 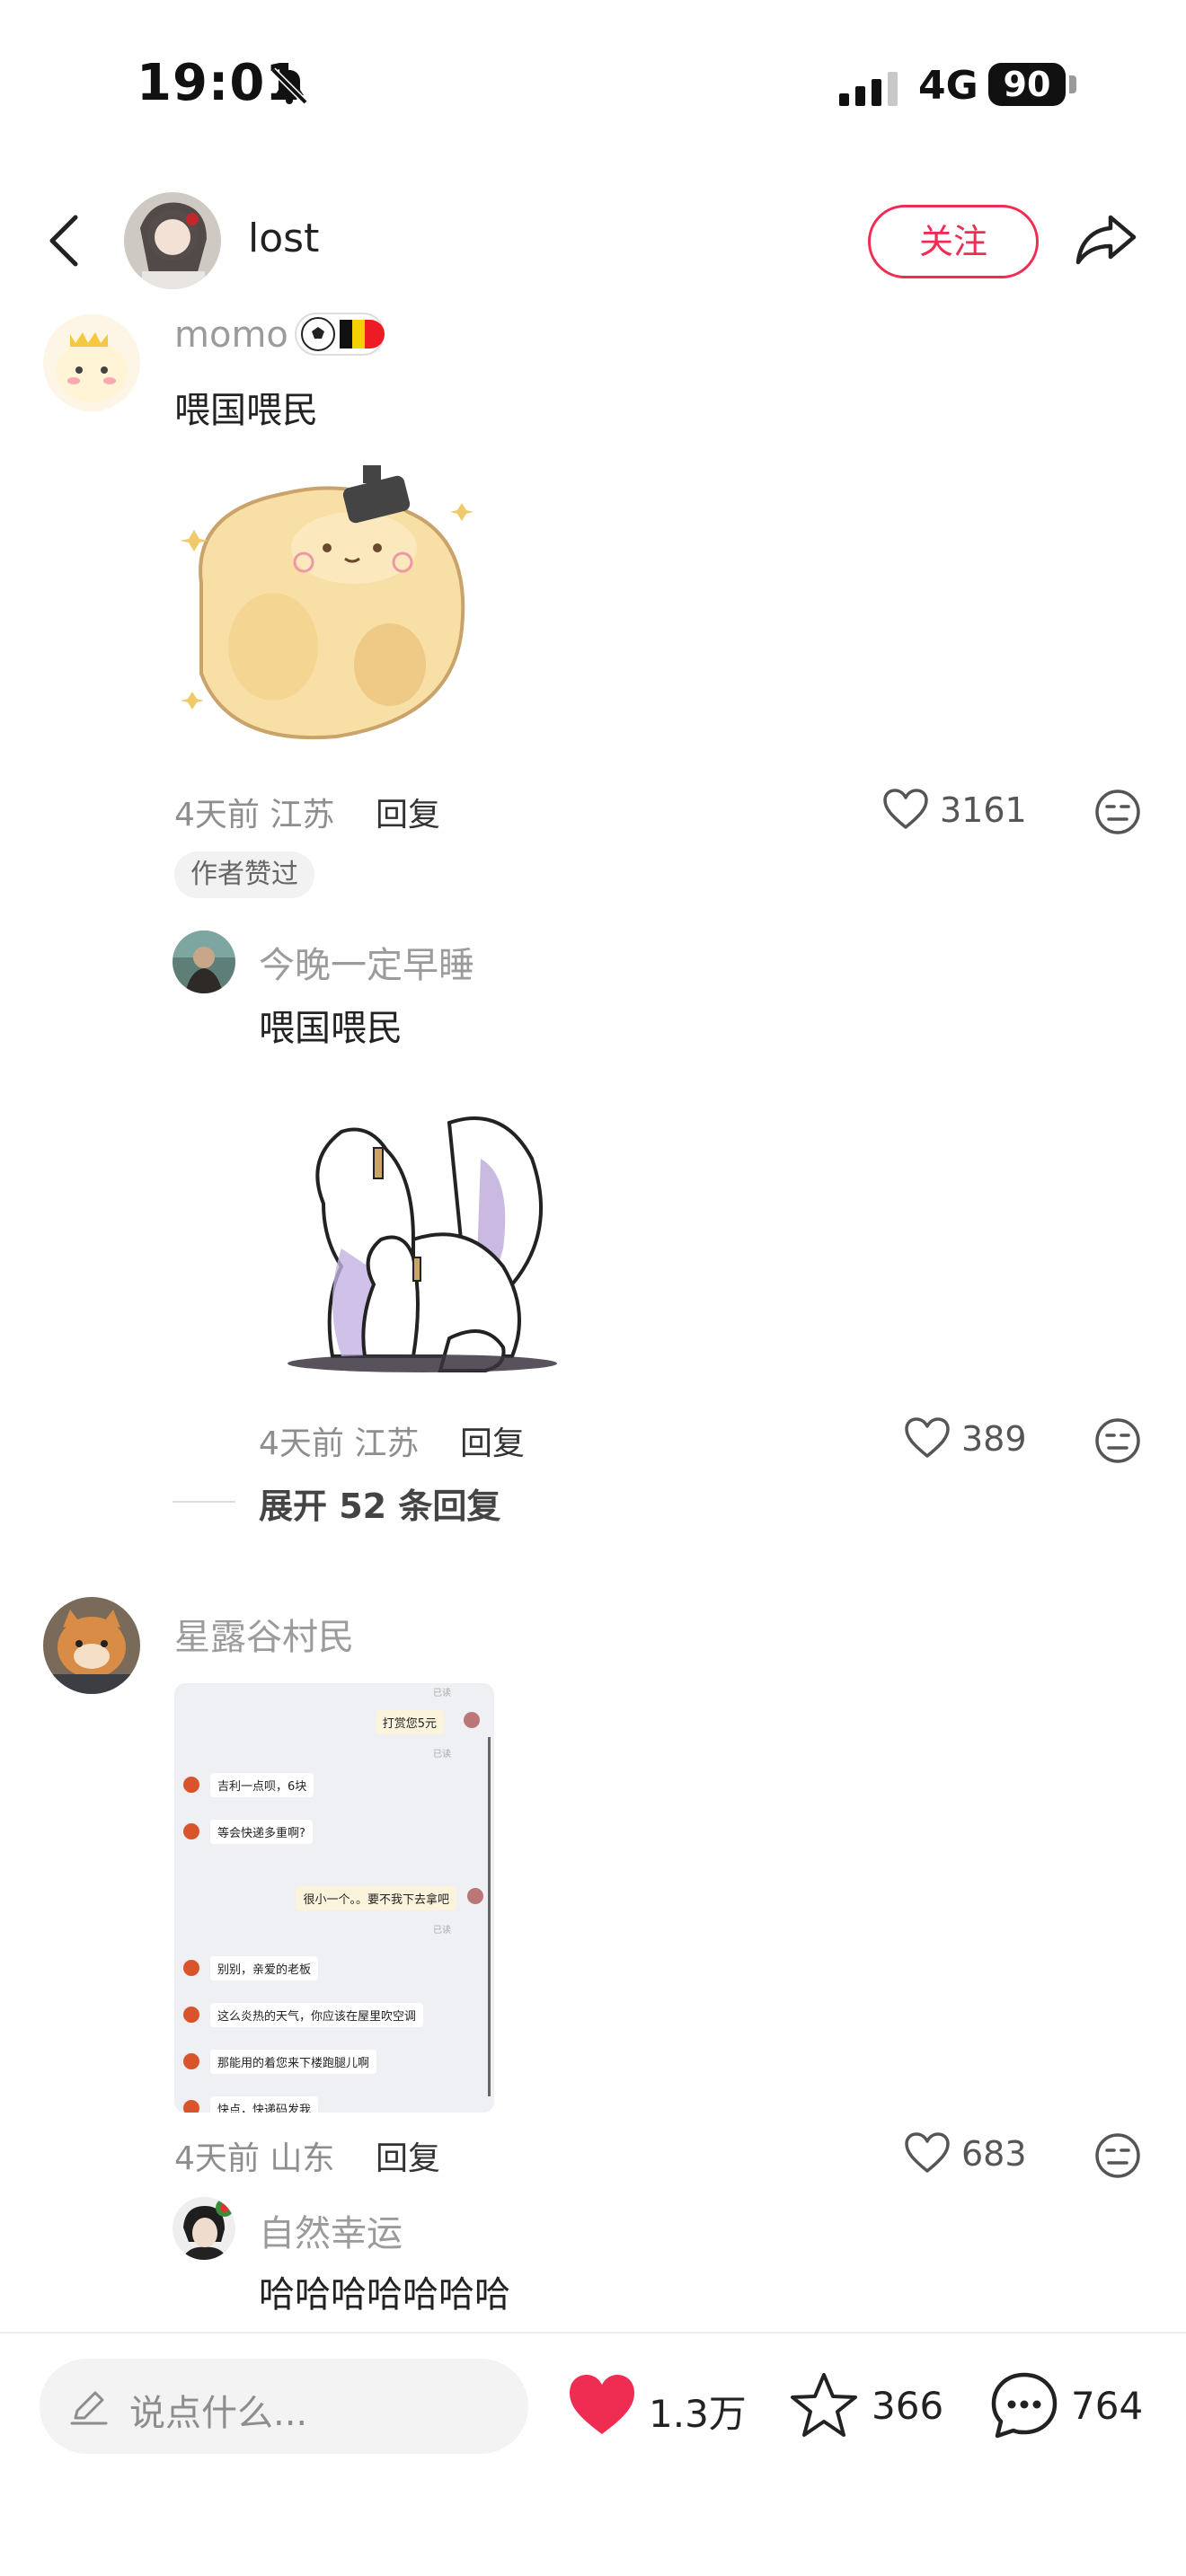 I want to click on follow-button: 关注, so click(x=953, y=241).